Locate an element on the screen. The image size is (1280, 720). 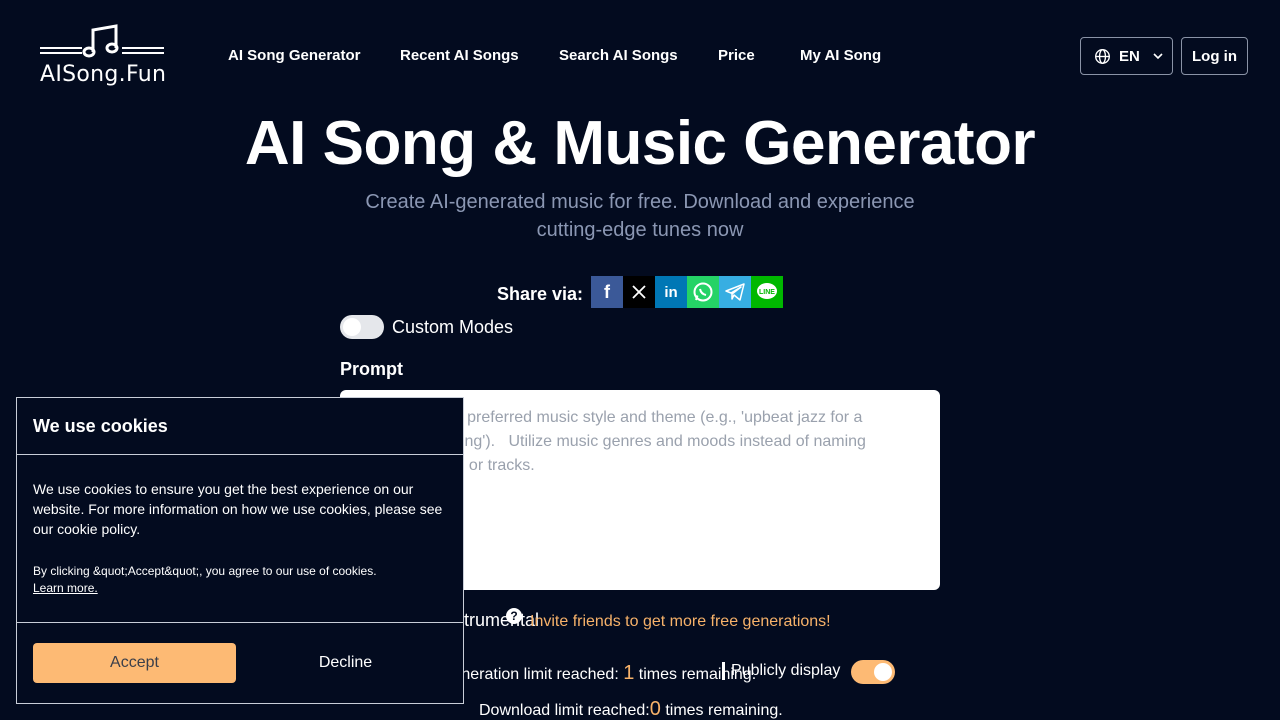
nav-recent-ai-songs: Recent AI Songs is located at coordinates (459, 55).